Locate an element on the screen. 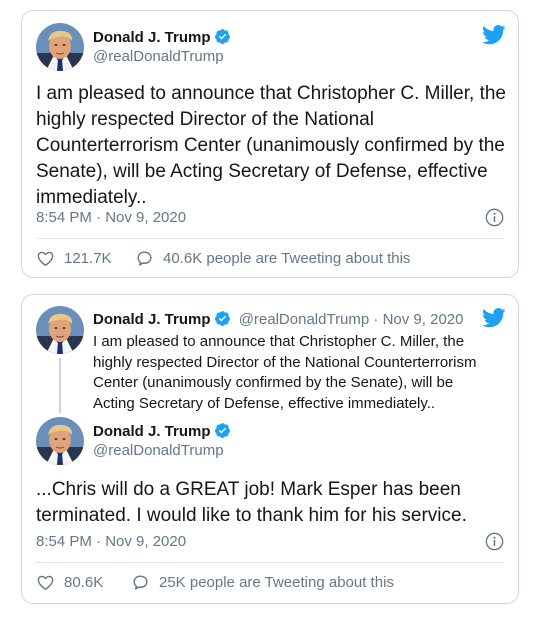  thread-connector-line is located at coordinates (60, 385).